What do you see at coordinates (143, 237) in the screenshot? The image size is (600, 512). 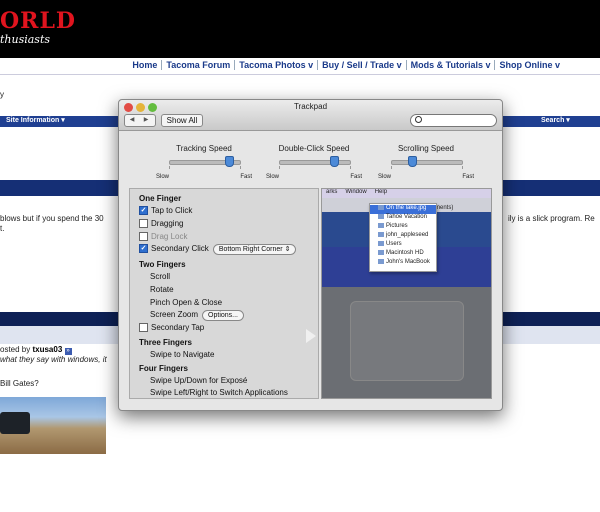 I see `drag-lock-checkbox` at bounding box center [143, 237].